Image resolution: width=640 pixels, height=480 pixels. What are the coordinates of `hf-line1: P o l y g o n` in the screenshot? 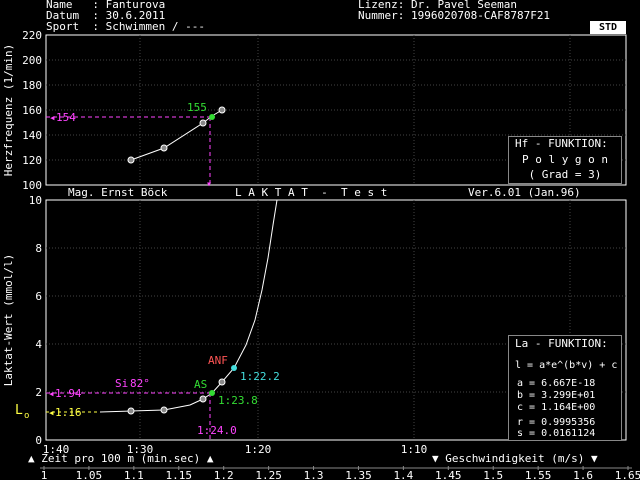 It's located at (565, 159).